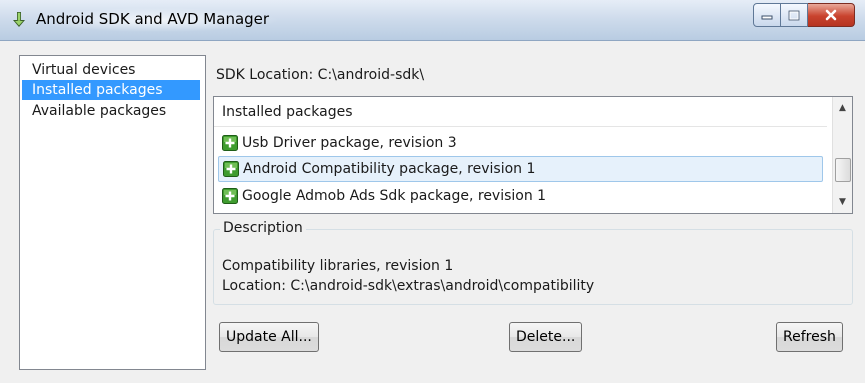 Image resolution: width=865 pixels, height=383 pixels. I want to click on package-row-label: Usb Driver package, revision 3, so click(349, 143).